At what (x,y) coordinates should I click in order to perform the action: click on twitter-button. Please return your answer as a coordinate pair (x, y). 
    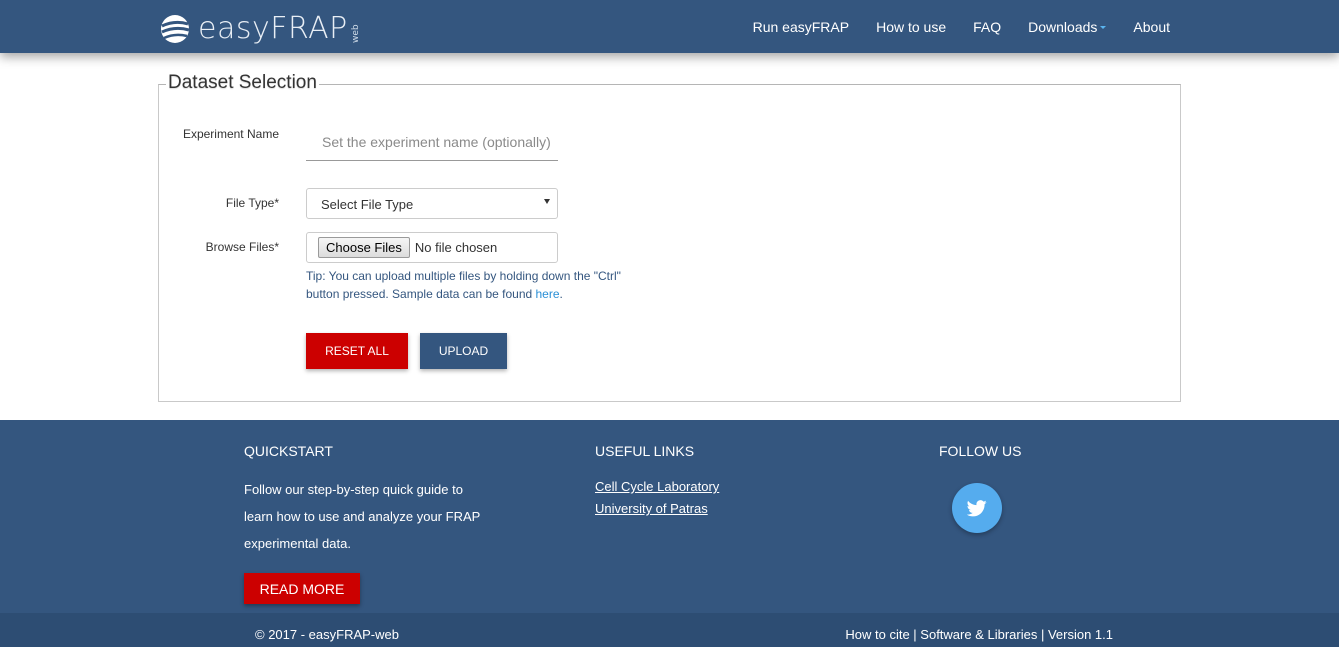
    Looking at the image, I should click on (977, 508).